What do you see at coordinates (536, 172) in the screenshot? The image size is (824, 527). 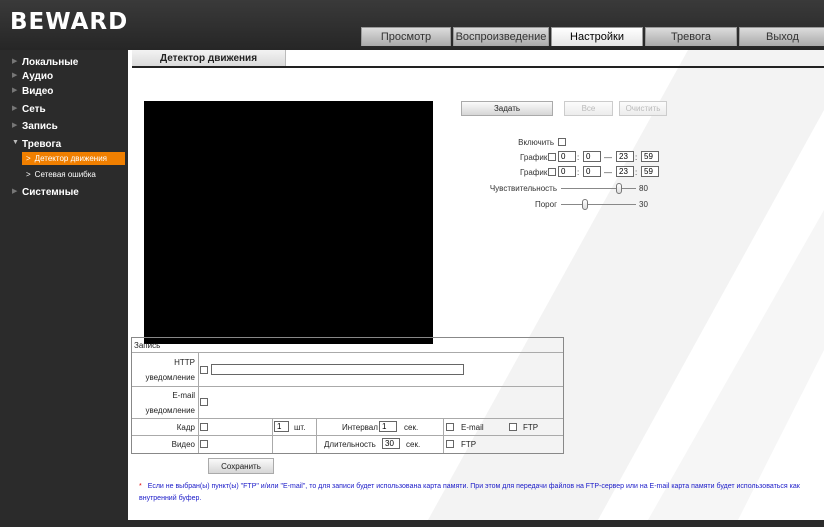 I see `schedule-2-label: График 2` at bounding box center [536, 172].